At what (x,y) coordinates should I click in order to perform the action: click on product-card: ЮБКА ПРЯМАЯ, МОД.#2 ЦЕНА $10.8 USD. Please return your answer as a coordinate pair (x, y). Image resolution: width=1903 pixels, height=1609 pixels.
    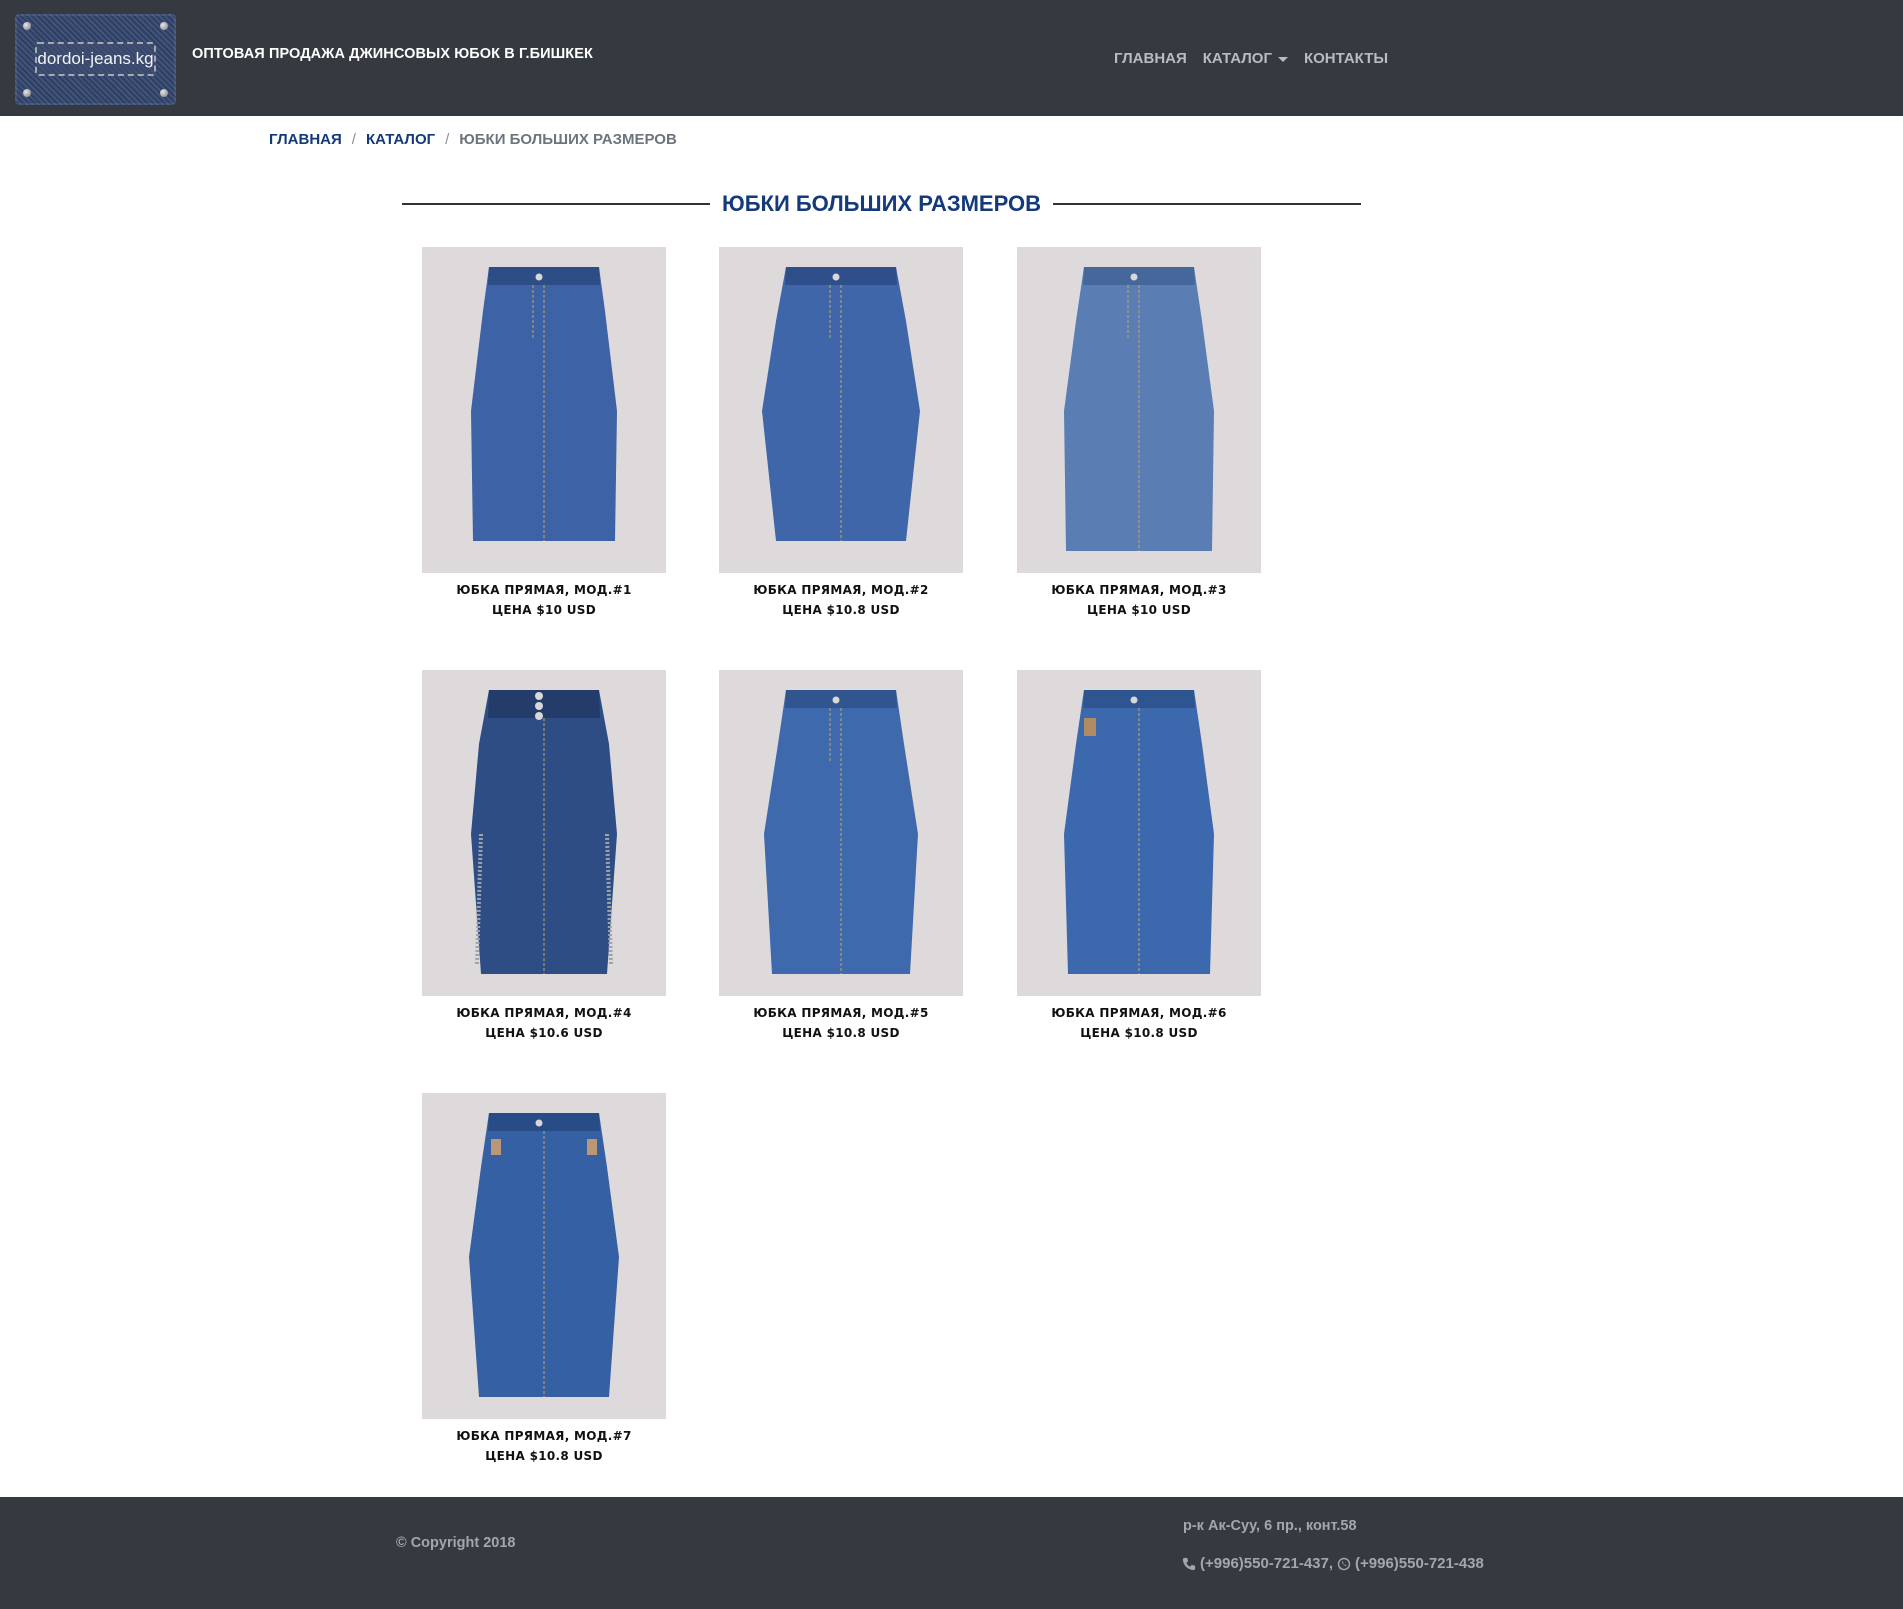
    Looking at the image, I should click on (841, 432).